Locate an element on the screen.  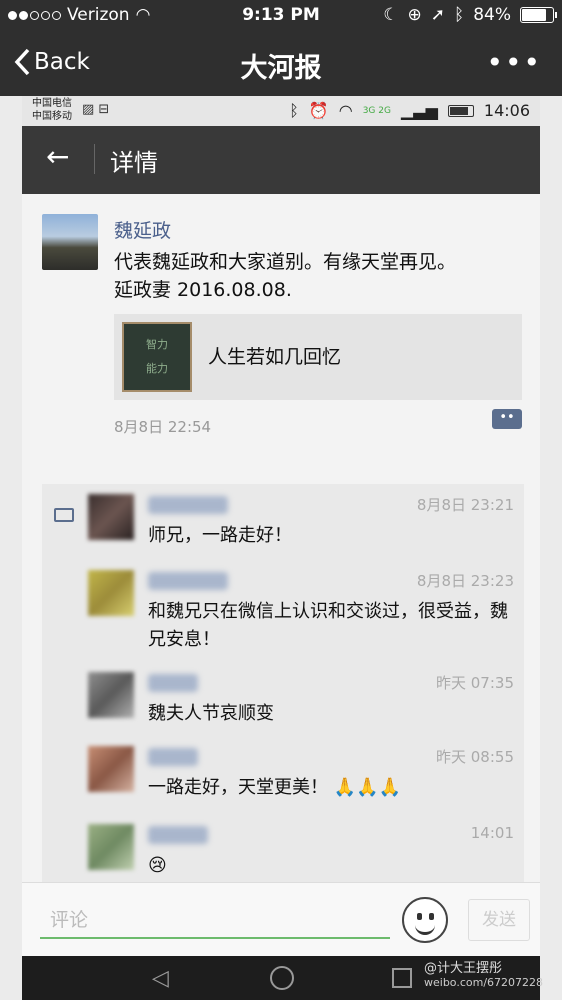
nav-divider is located at coordinates (94, 159).